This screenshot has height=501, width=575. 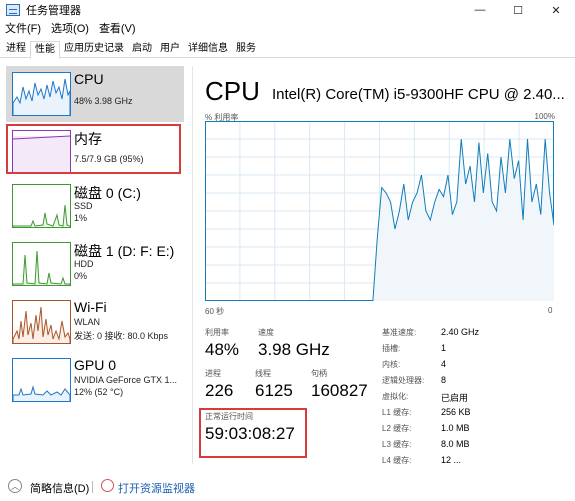 I want to click on handles-label: 句柄, so click(x=319, y=373).